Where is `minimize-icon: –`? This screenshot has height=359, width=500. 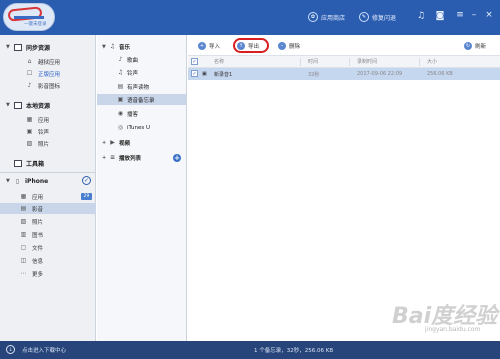 minimize-icon: – is located at coordinates (474, 15).